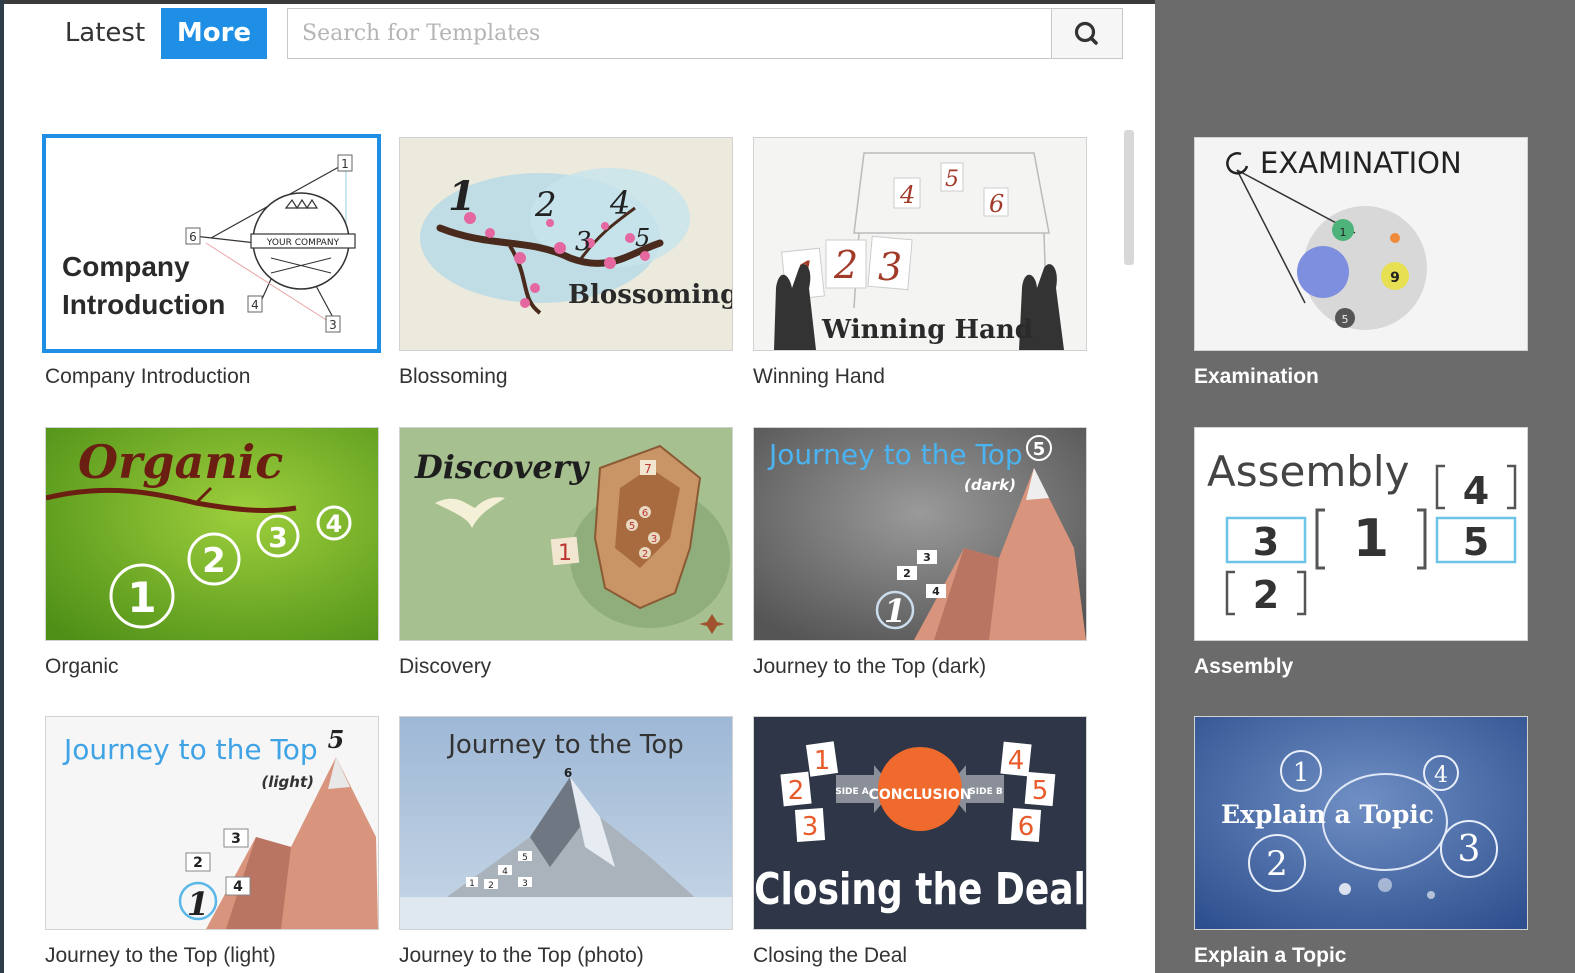 The image size is (1575, 973). Describe the element at coordinates (82, 666) in the screenshot. I see `template-caption: Organic` at that location.